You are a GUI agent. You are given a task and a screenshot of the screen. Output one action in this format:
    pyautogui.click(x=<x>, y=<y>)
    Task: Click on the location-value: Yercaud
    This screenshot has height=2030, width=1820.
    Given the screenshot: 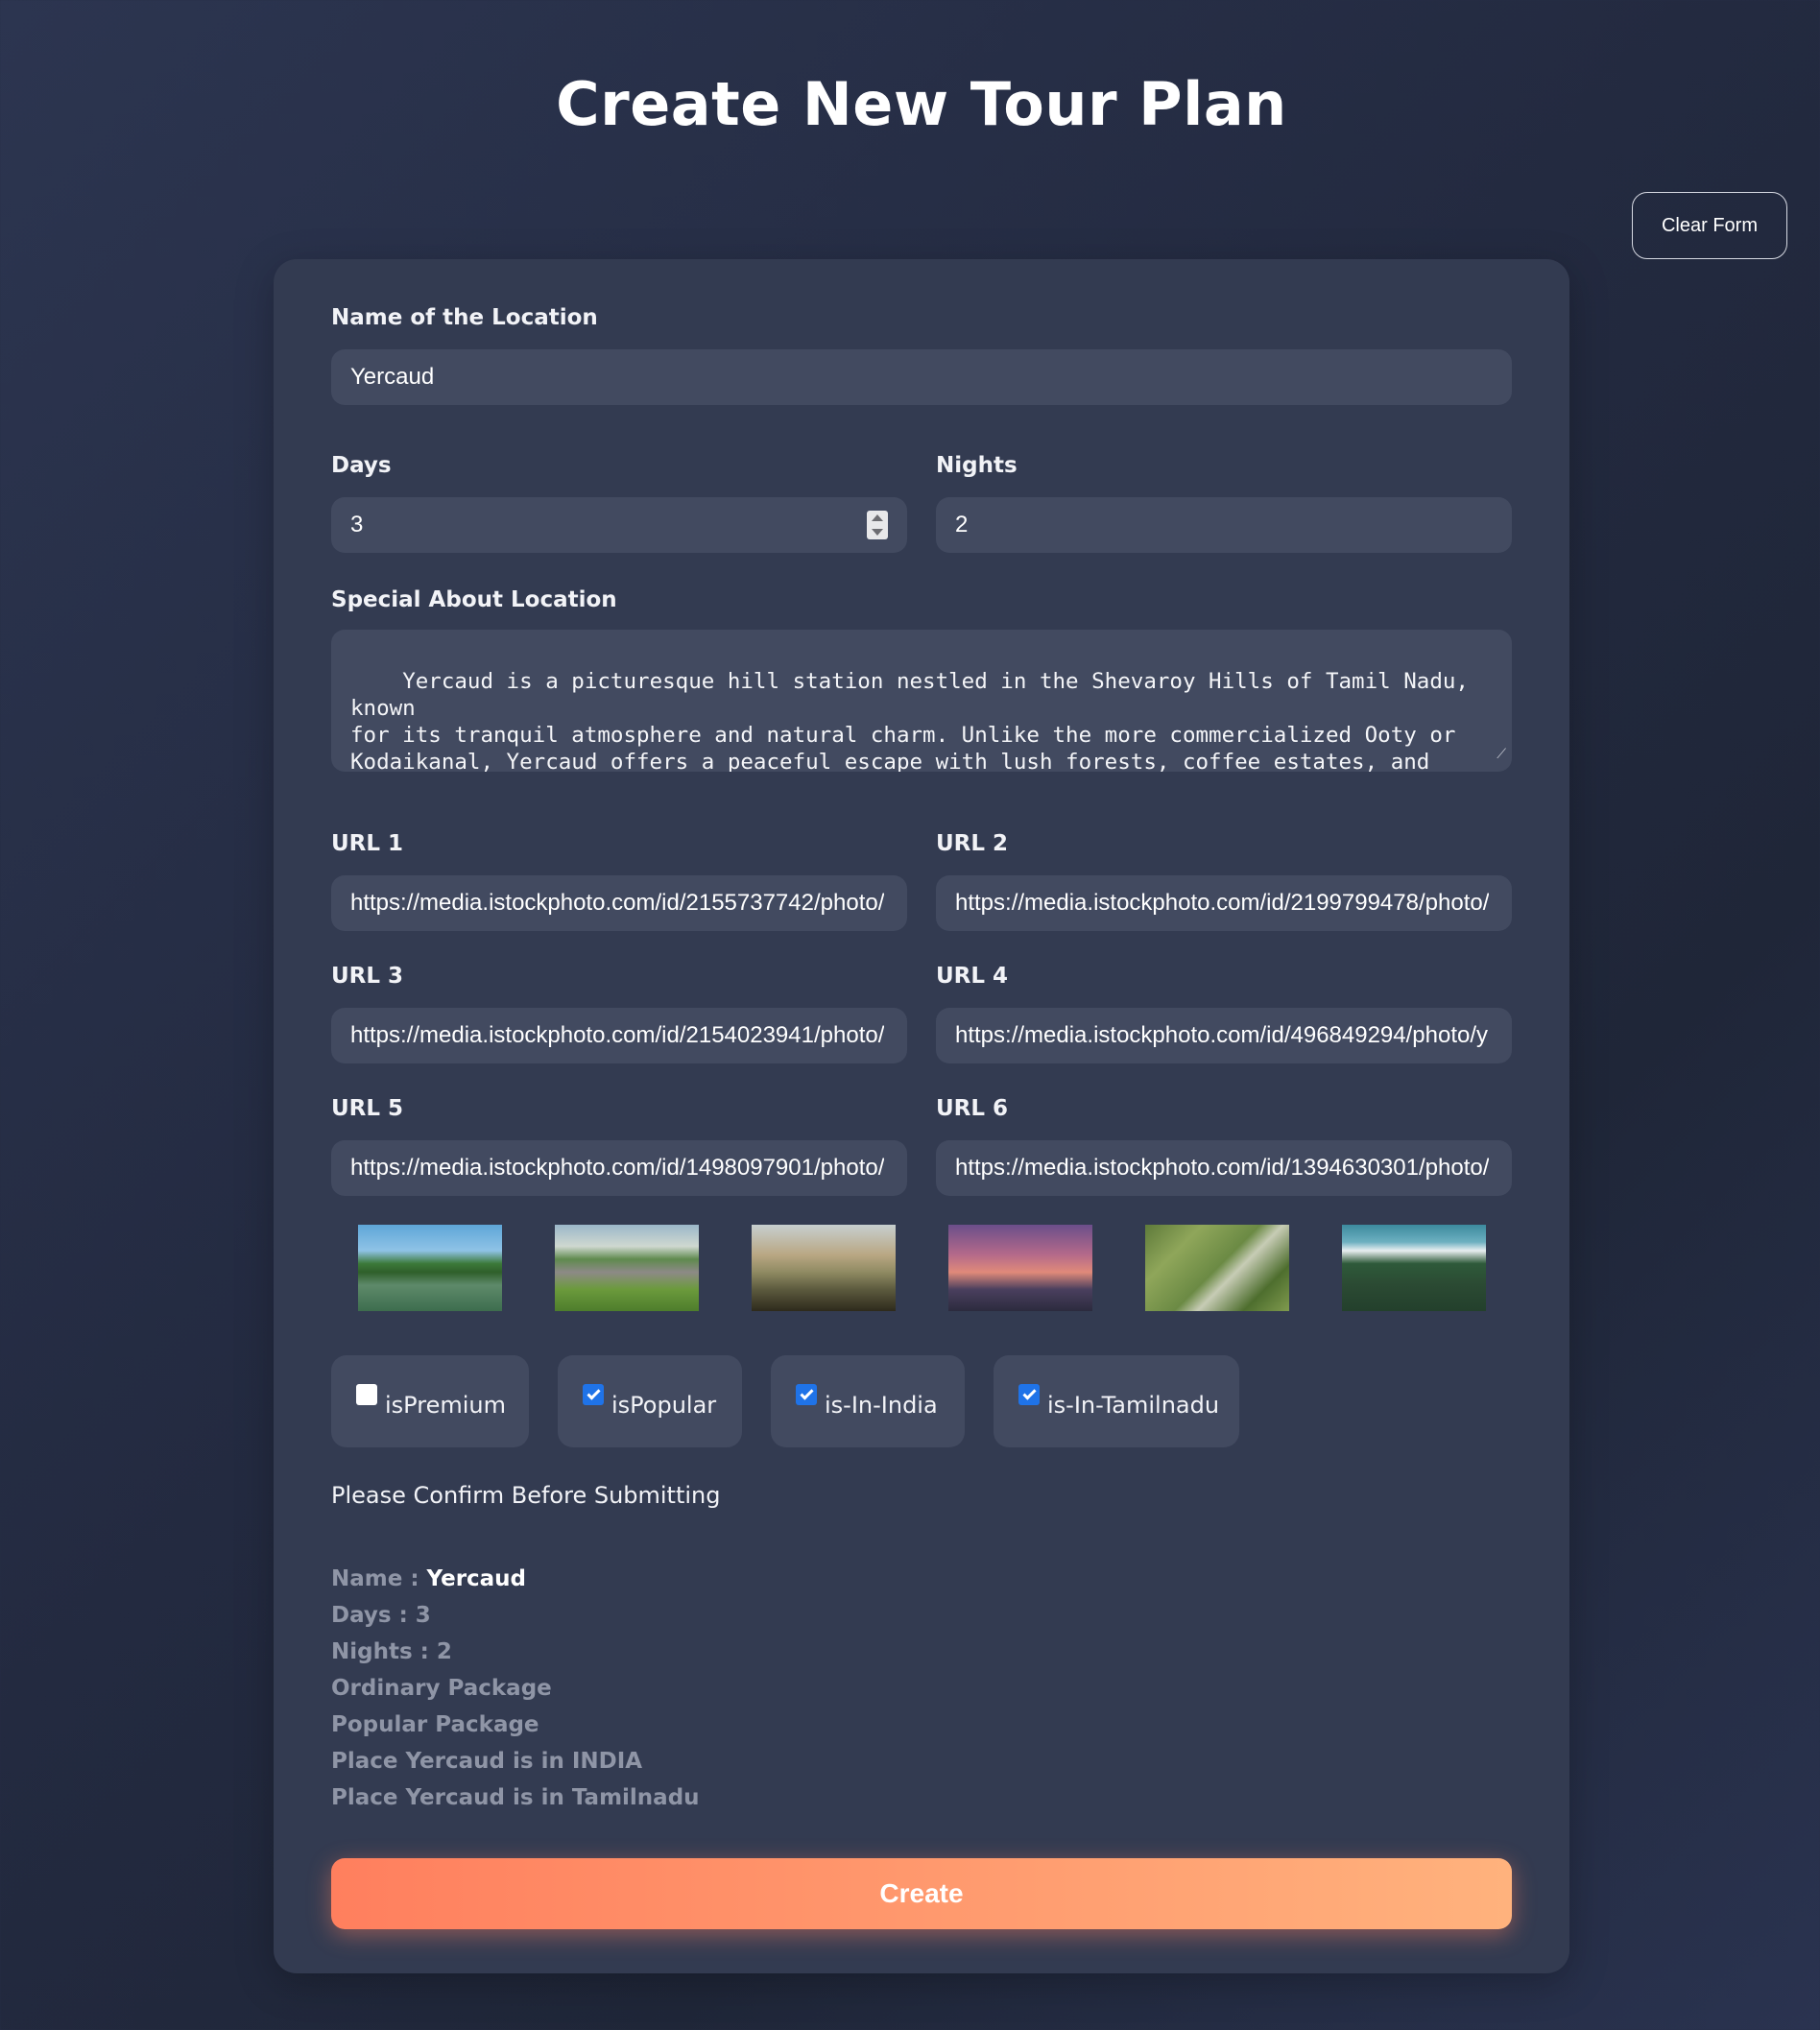 What is the action you would take?
    pyautogui.click(x=392, y=377)
    